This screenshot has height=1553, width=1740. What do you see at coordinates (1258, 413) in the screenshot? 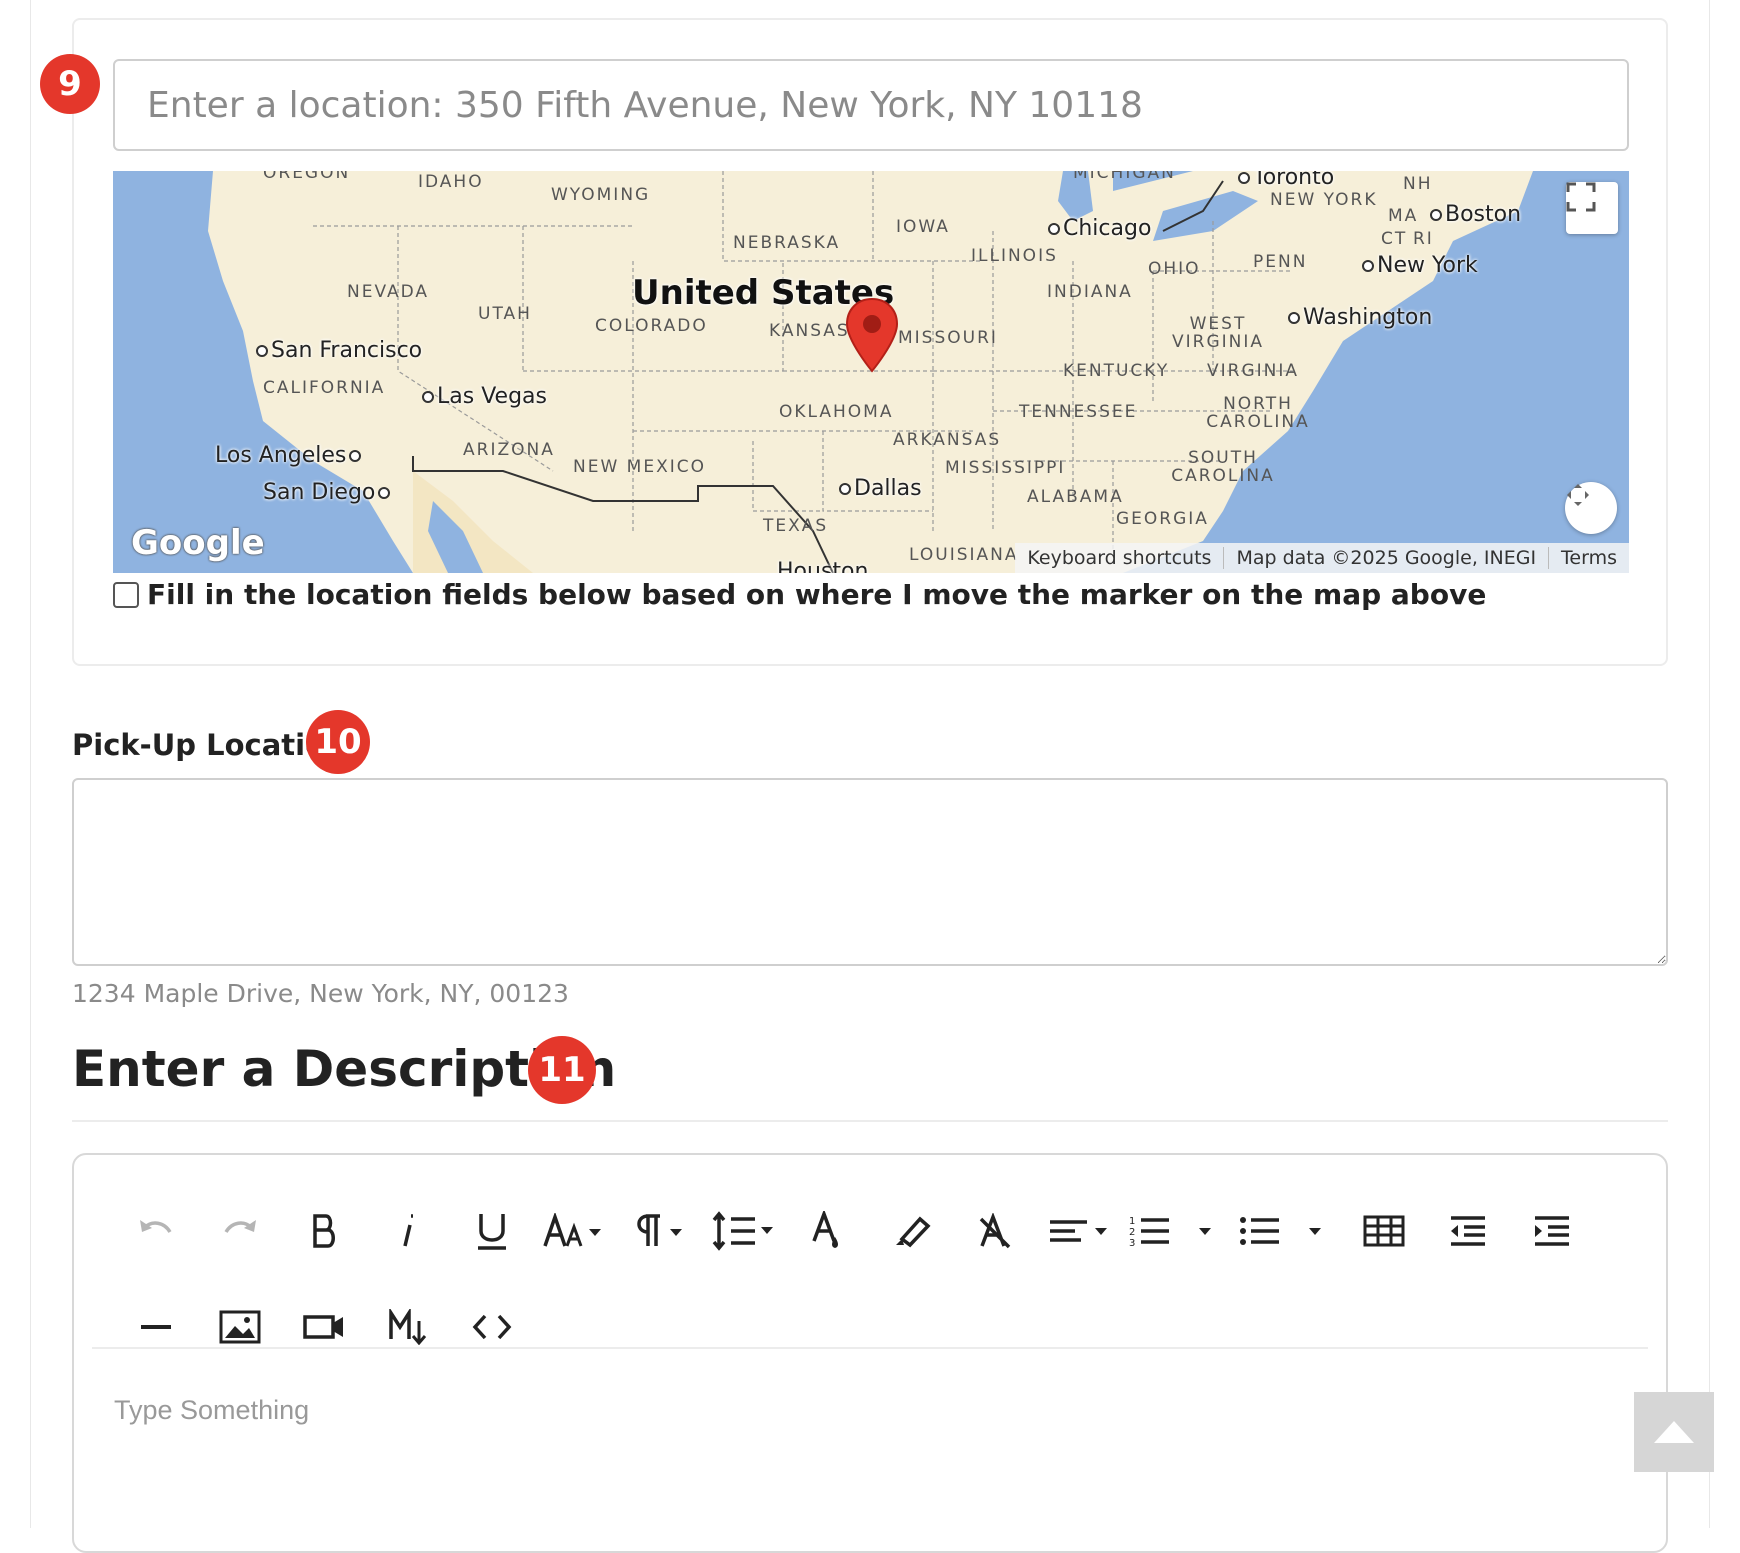
I see `map-label-north-carolina: NORTH CAROLINA` at bounding box center [1258, 413].